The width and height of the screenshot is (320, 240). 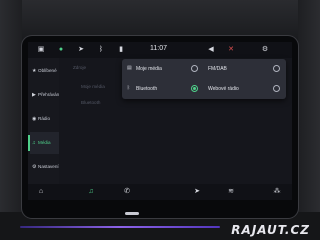 I want to click on car-icon: ▣, so click(x=41, y=50).